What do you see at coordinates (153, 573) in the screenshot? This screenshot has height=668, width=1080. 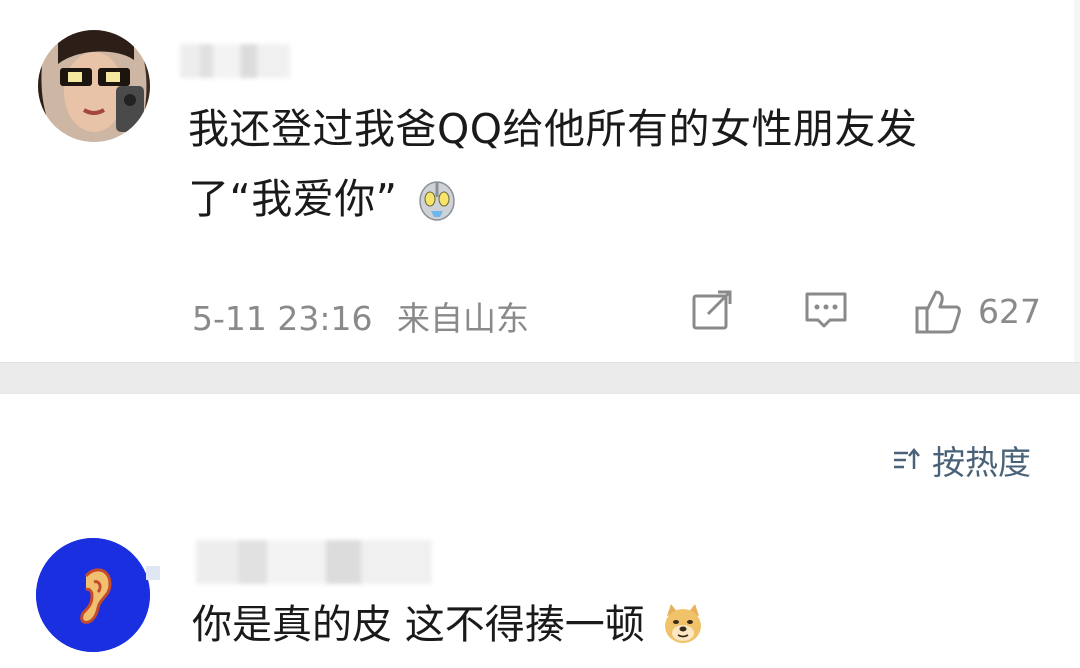 I see `verification-badge` at bounding box center [153, 573].